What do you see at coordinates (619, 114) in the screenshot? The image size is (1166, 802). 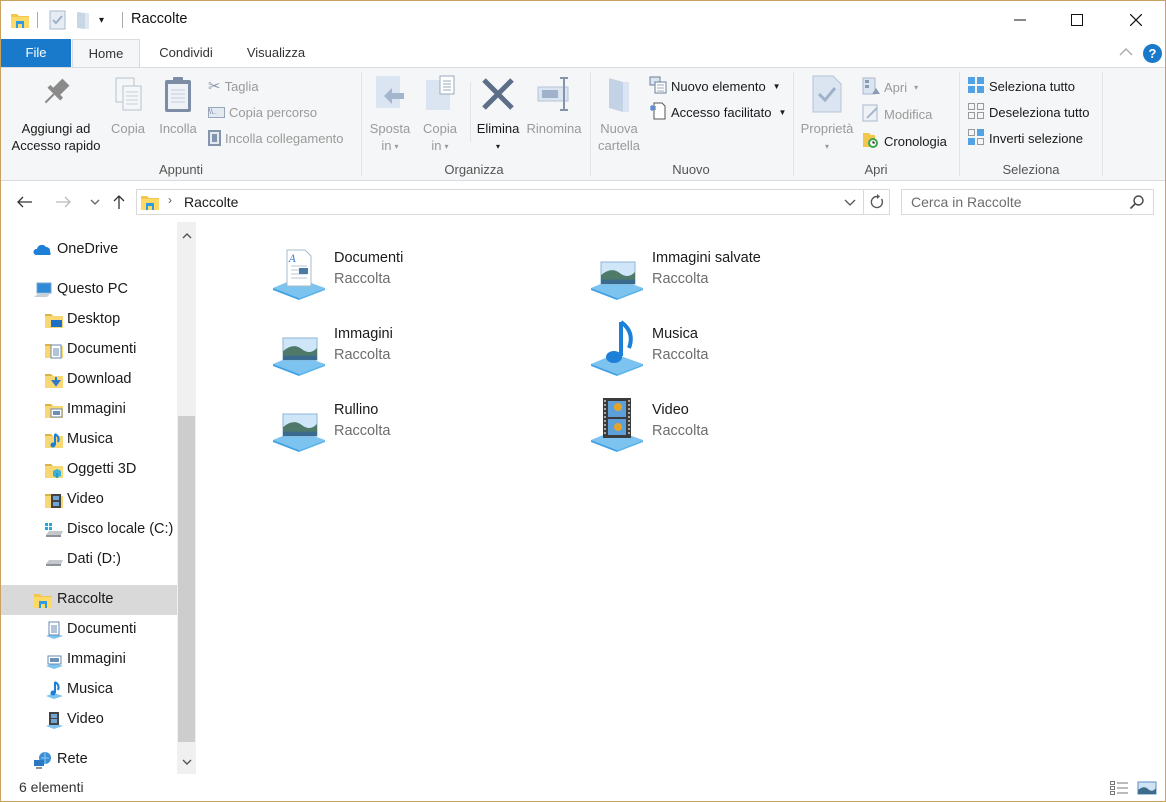 I see `new-folder-button: Nuova cartella` at bounding box center [619, 114].